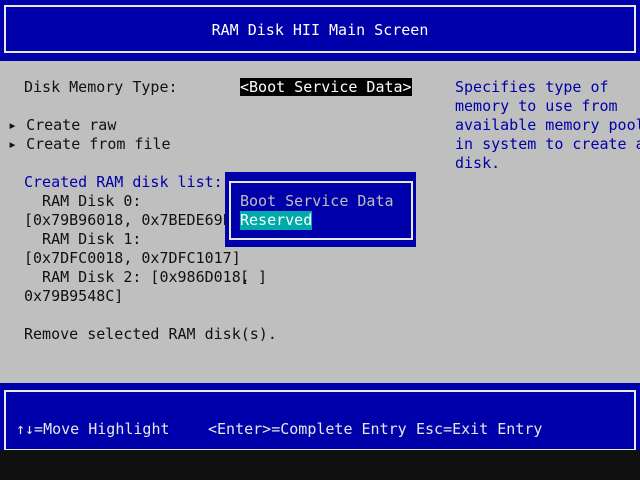 The width and height of the screenshot is (640, 480). I want to click on ram-disk-2-name: RAM Disk 2: [0x986D018,, so click(137, 277).